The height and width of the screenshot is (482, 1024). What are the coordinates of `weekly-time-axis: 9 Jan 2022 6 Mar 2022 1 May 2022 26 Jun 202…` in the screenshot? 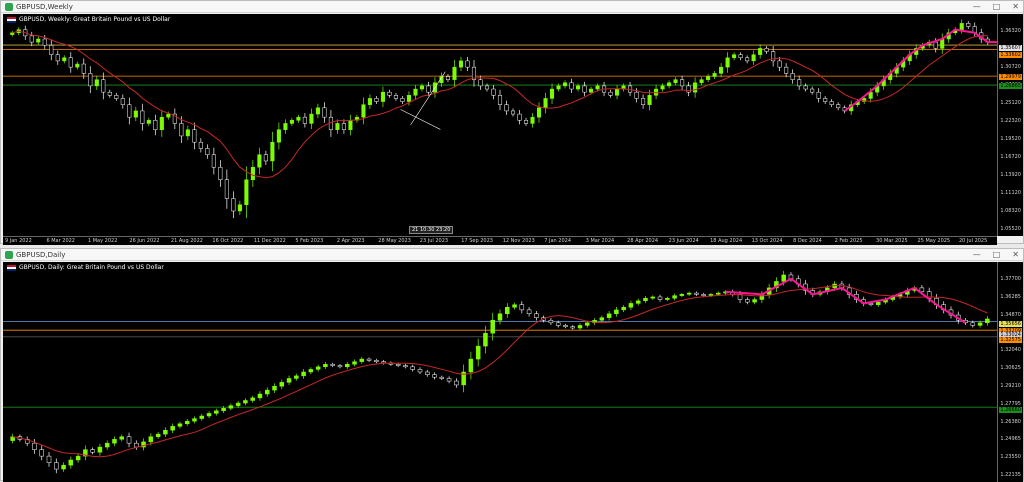 It's located at (500, 240).